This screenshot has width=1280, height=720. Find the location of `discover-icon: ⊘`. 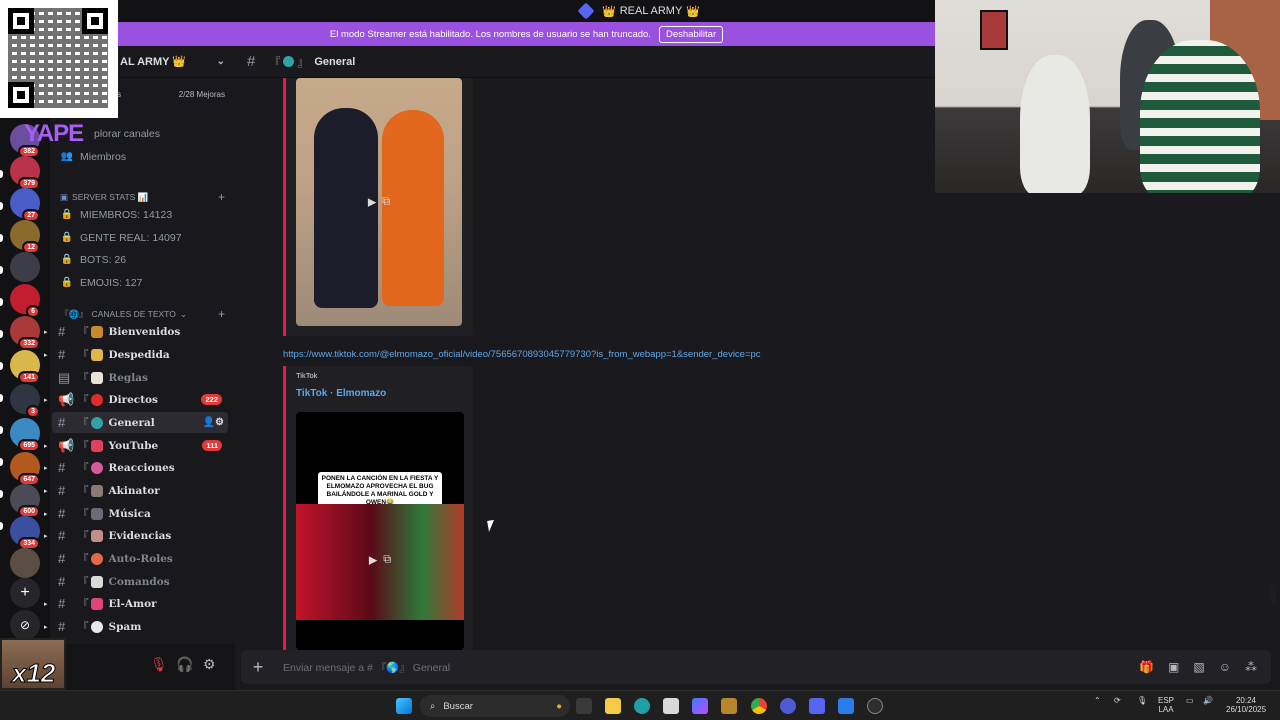

discover-icon: ⊘ is located at coordinates (25, 625).